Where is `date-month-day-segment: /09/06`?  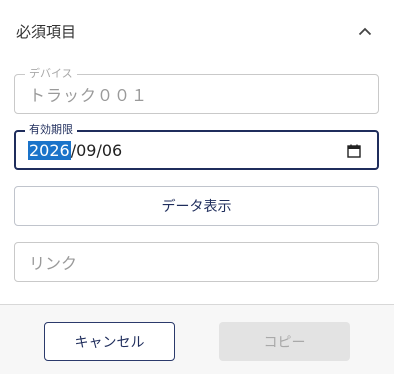 date-month-day-segment: /09/06 is located at coordinates (97, 150).